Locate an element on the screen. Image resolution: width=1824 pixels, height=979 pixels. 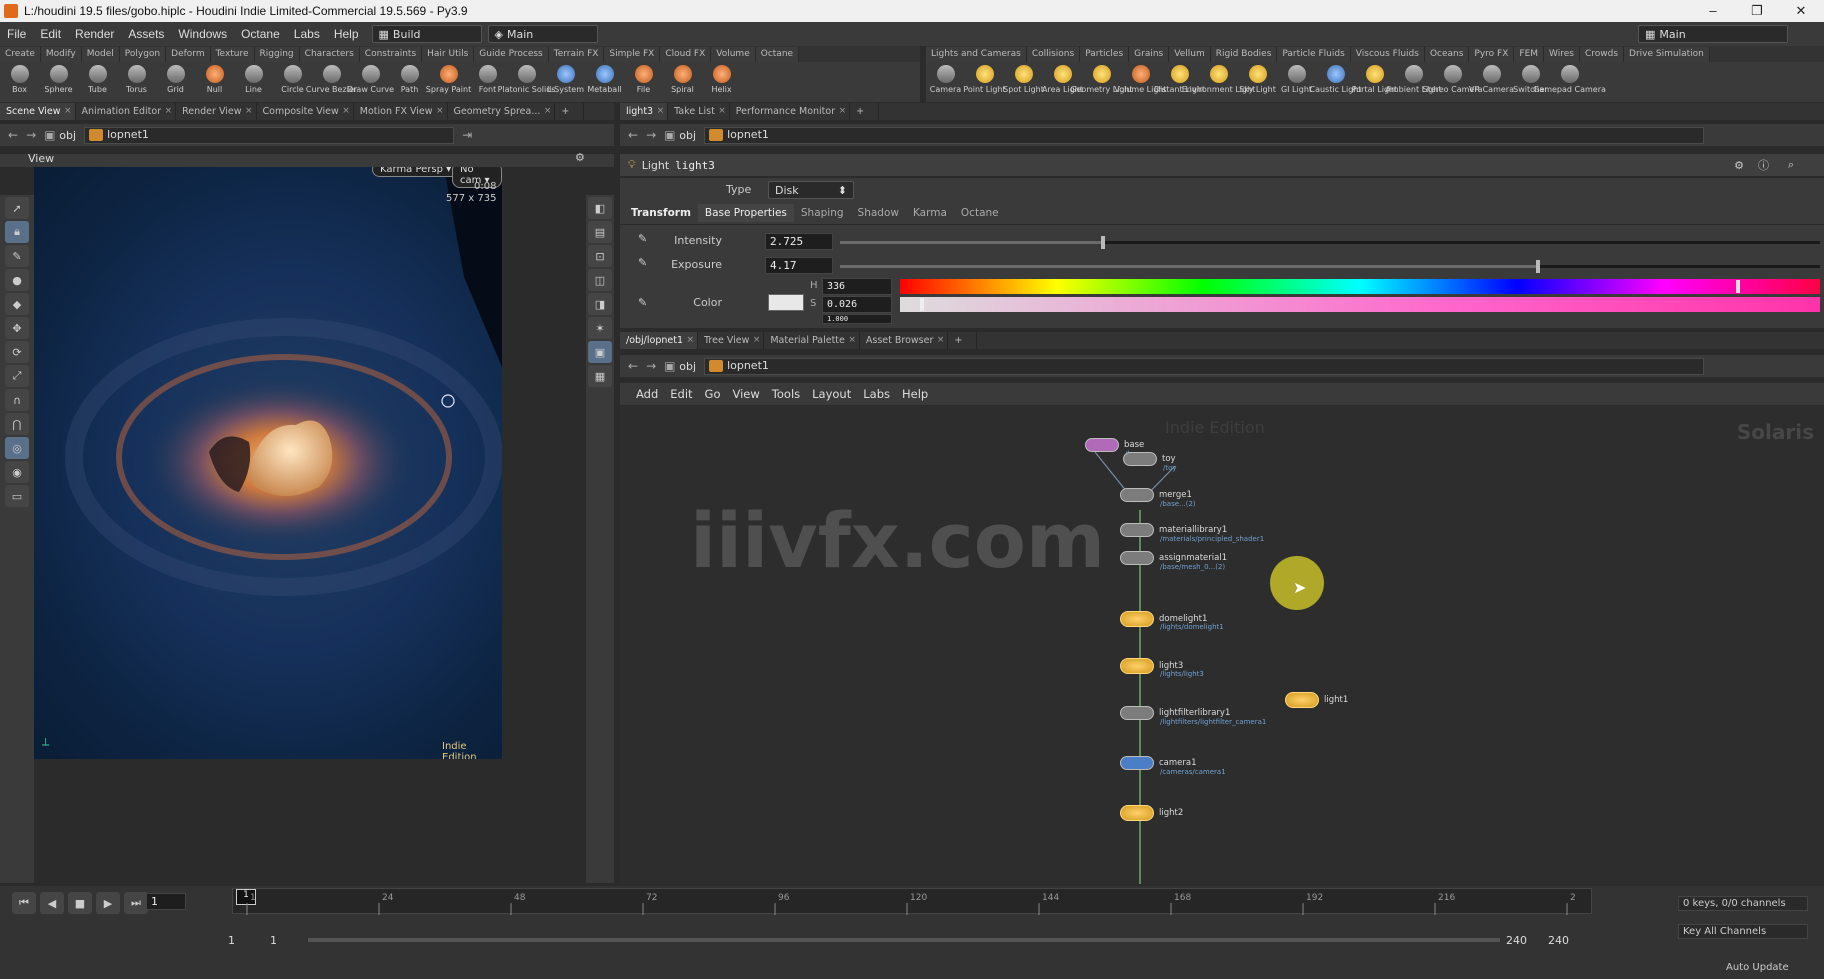
left-tool-helix: Helix is located at coordinates (721, 81).